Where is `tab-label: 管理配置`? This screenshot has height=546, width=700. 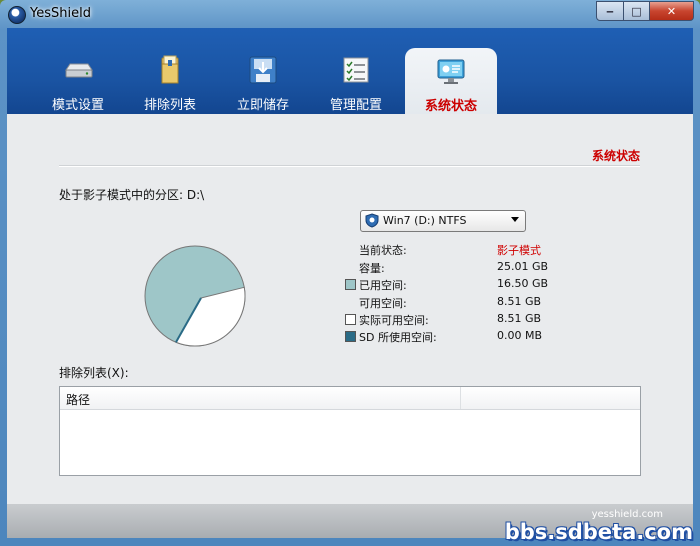
tab-label: 管理配置 is located at coordinates (355, 105).